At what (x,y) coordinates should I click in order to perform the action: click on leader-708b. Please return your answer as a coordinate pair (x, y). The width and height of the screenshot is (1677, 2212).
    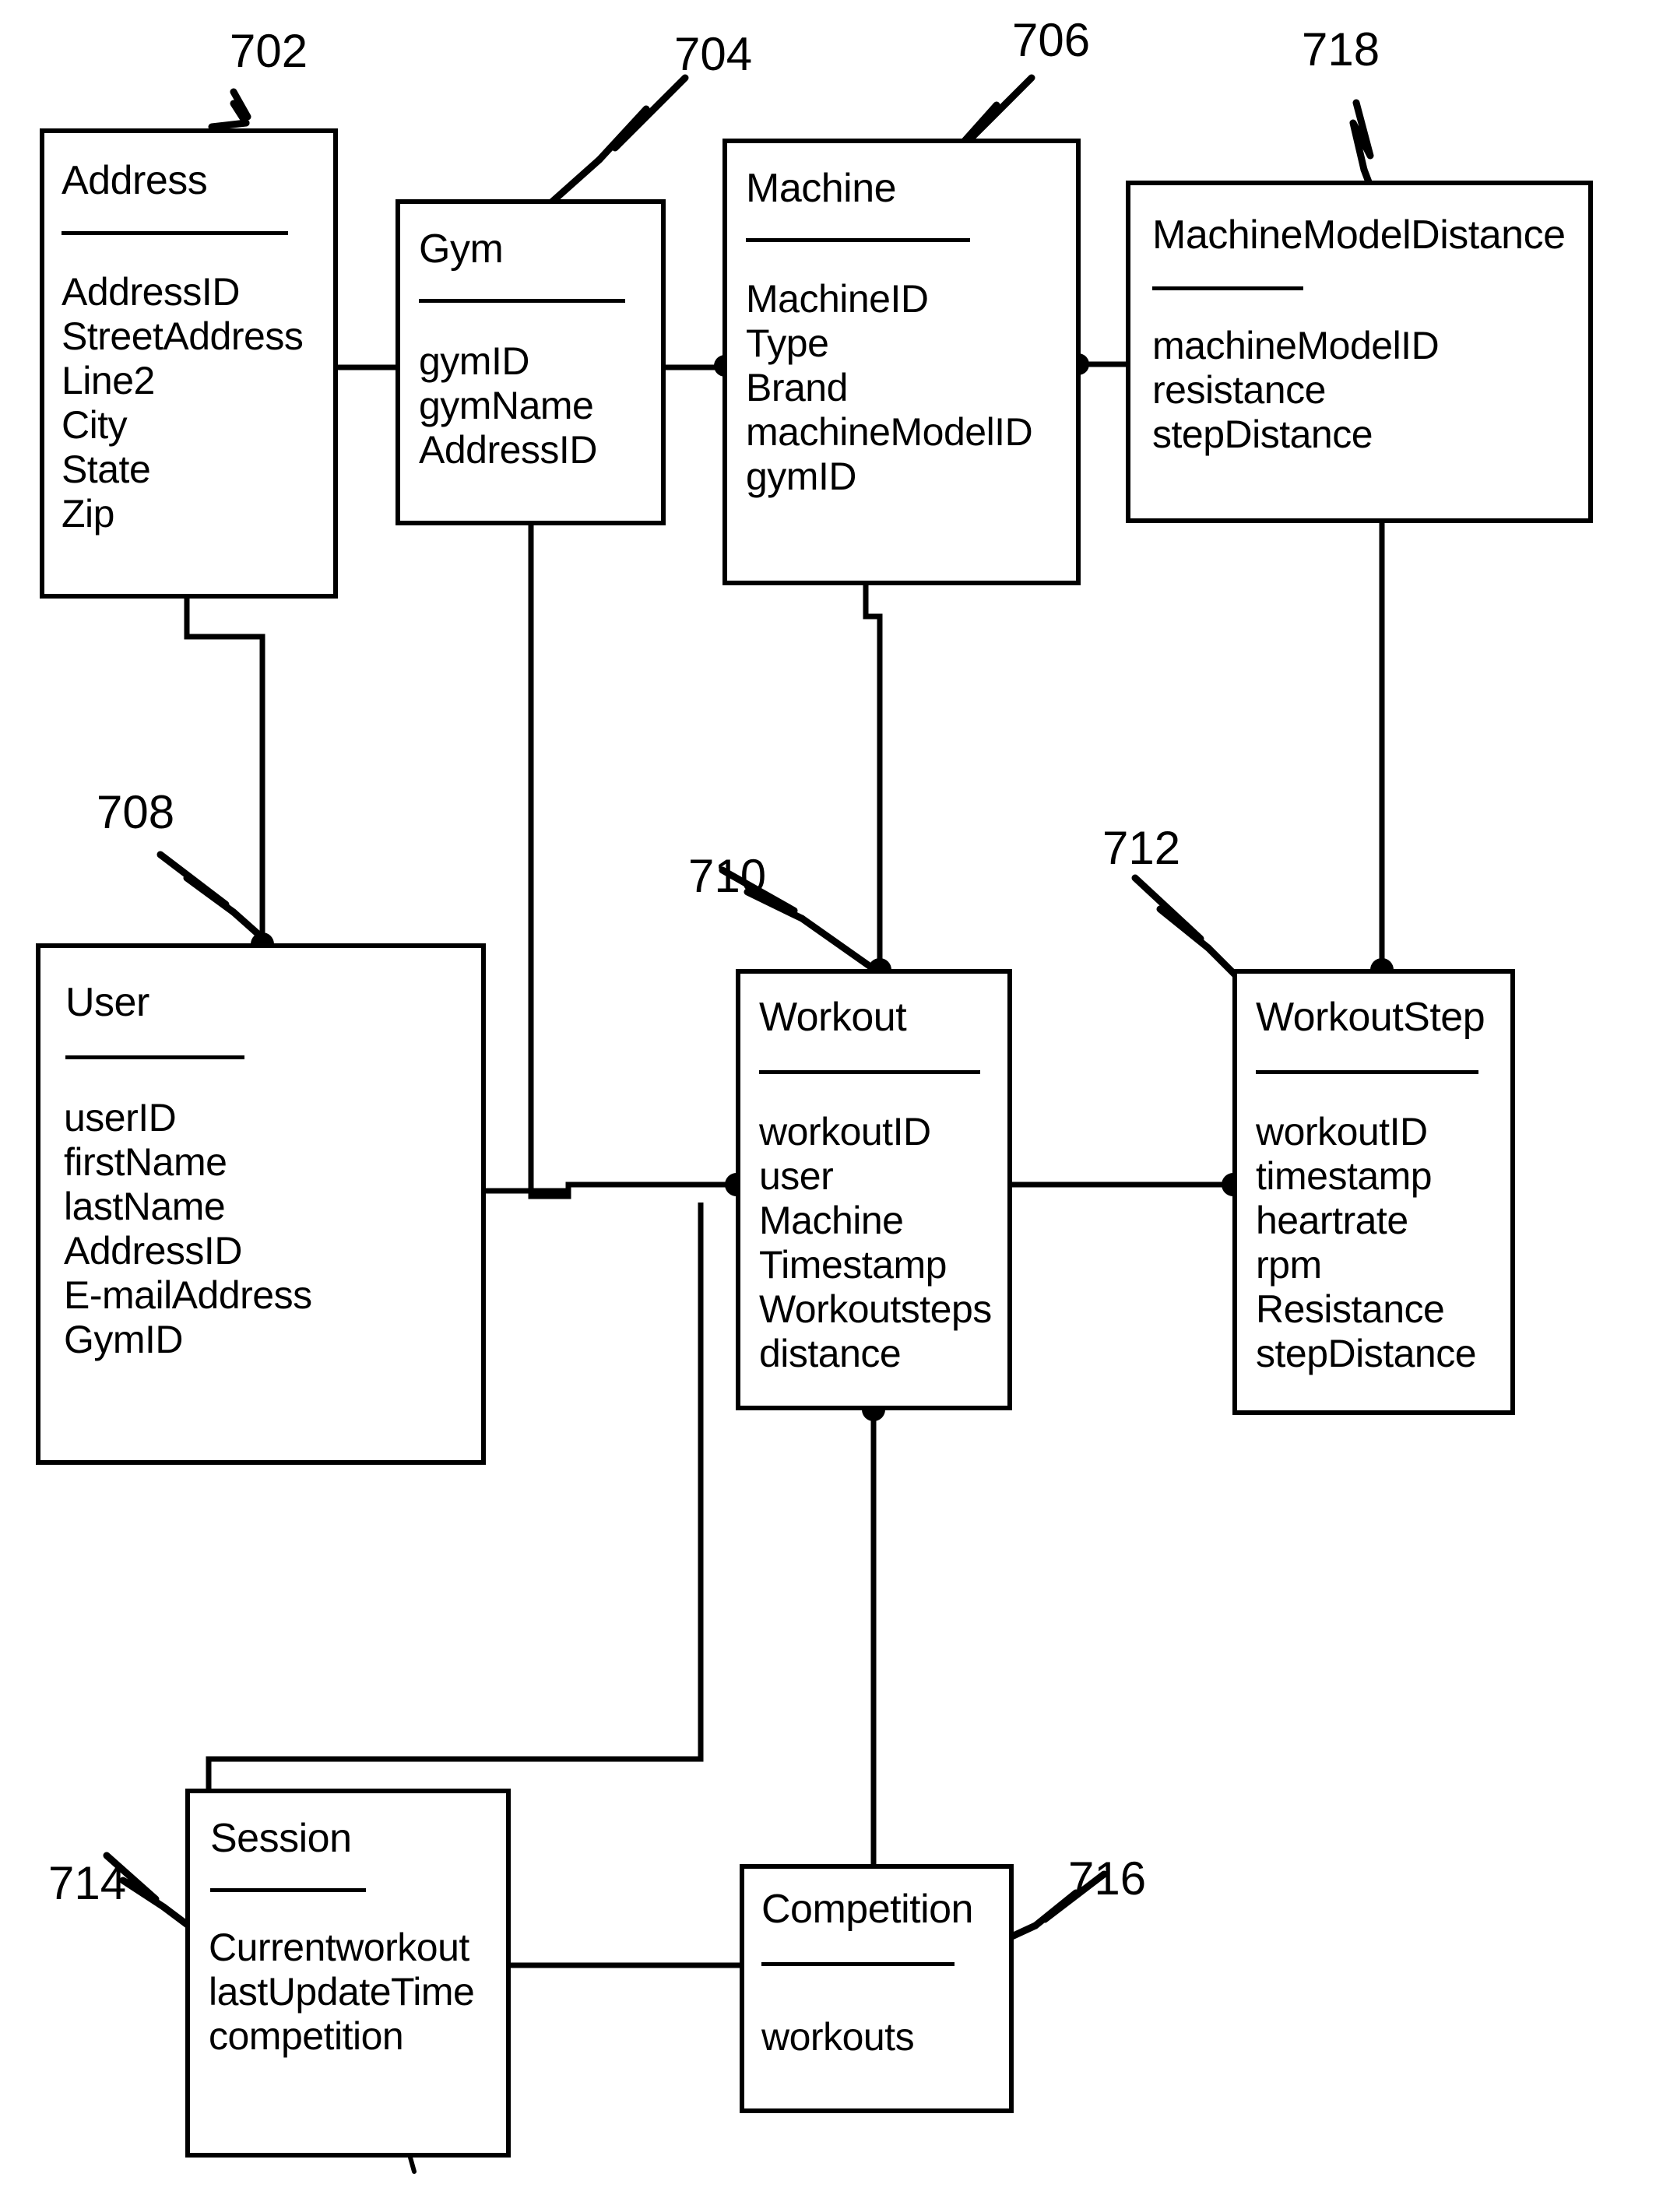
    Looking at the image, I should click on (251, 927).